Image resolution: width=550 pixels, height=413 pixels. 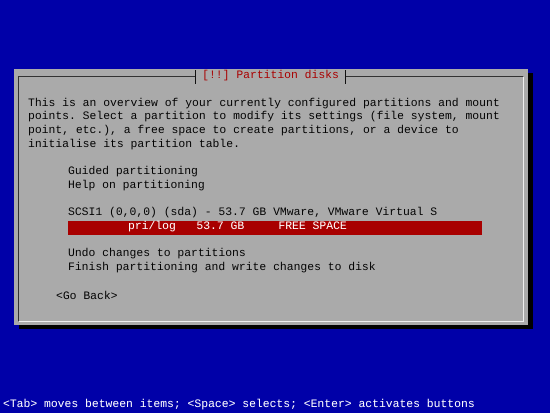 What do you see at coordinates (275, 228) in the screenshot?
I see `menu-item: pri/log 53.7 GB FREE SPACE` at bounding box center [275, 228].